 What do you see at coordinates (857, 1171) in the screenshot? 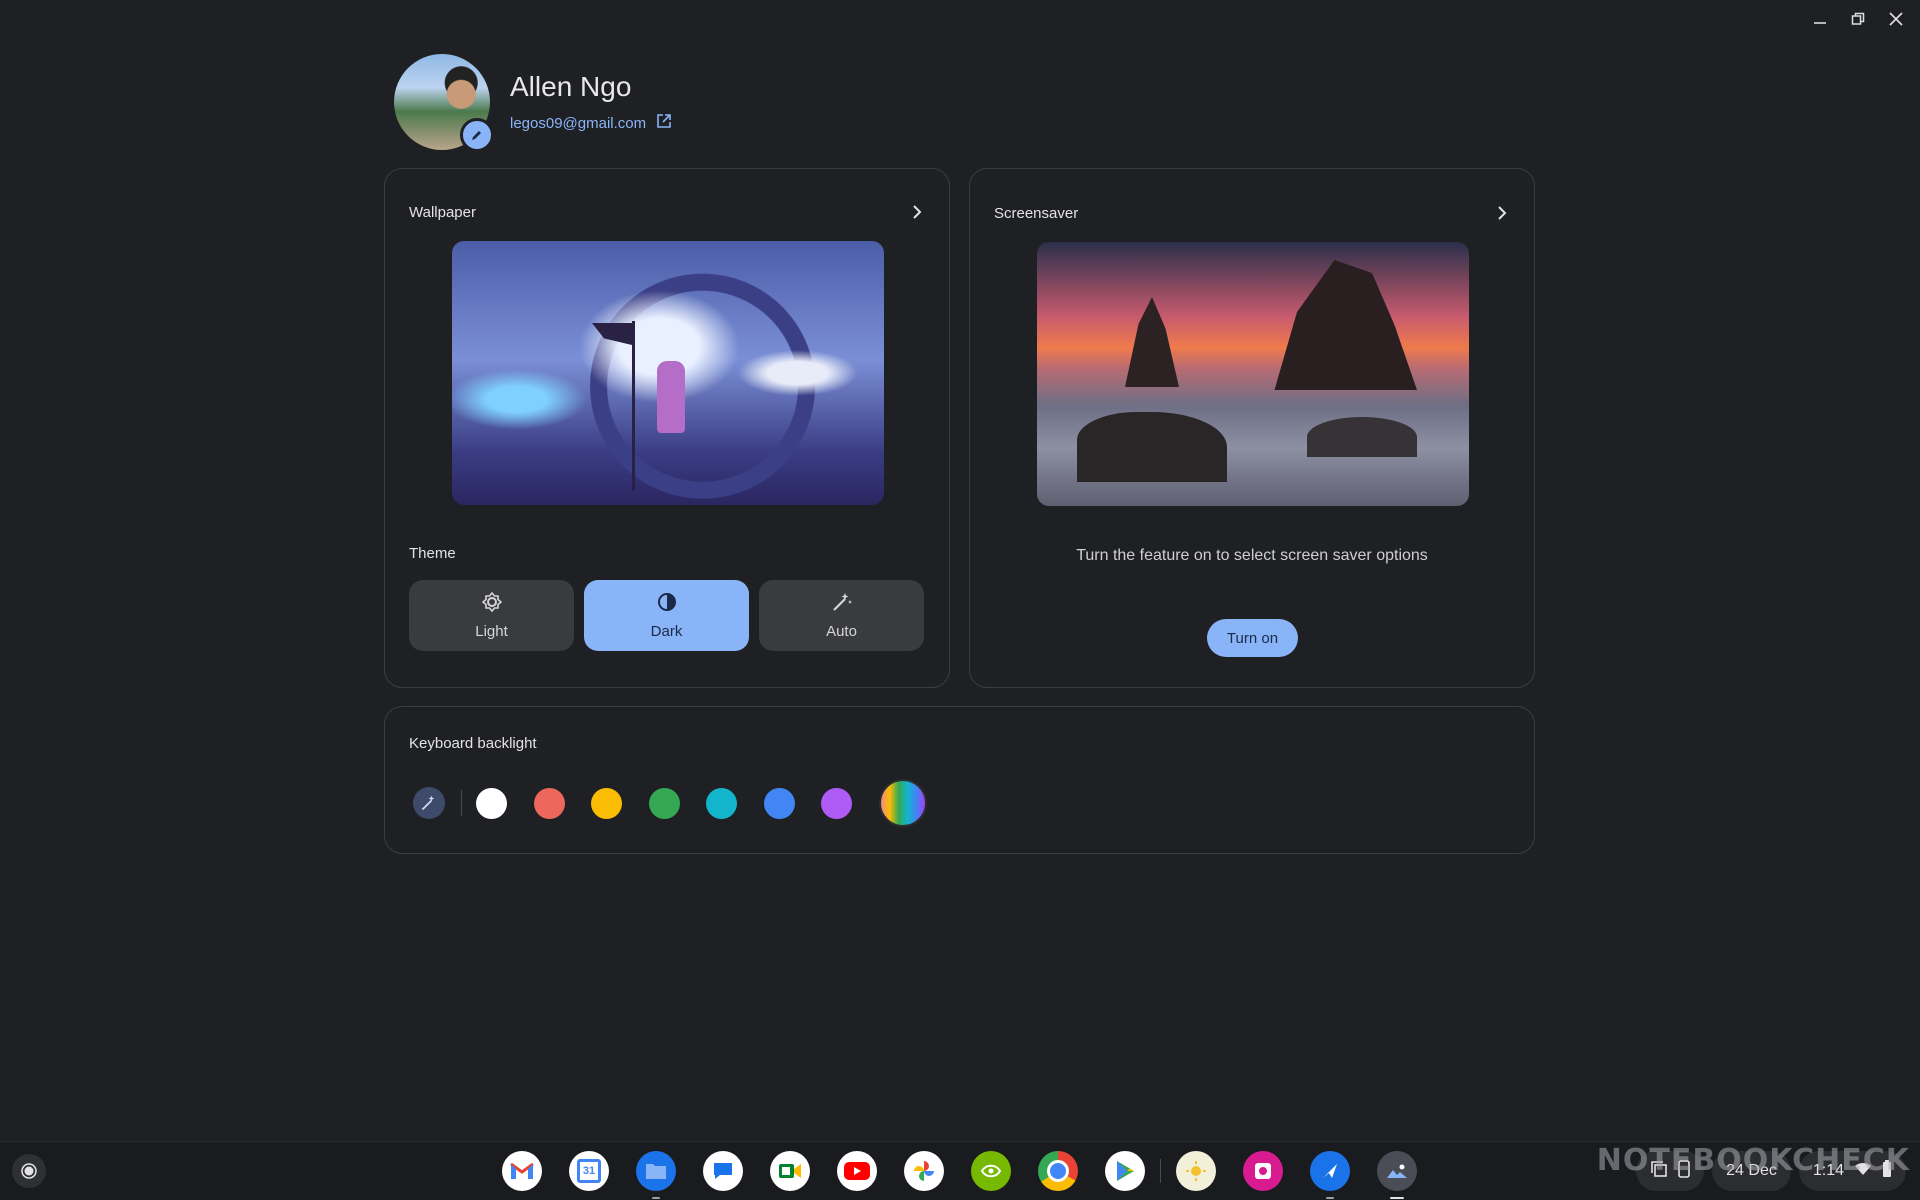
I see `youtube-icon` at bounding box center [857, 1171].